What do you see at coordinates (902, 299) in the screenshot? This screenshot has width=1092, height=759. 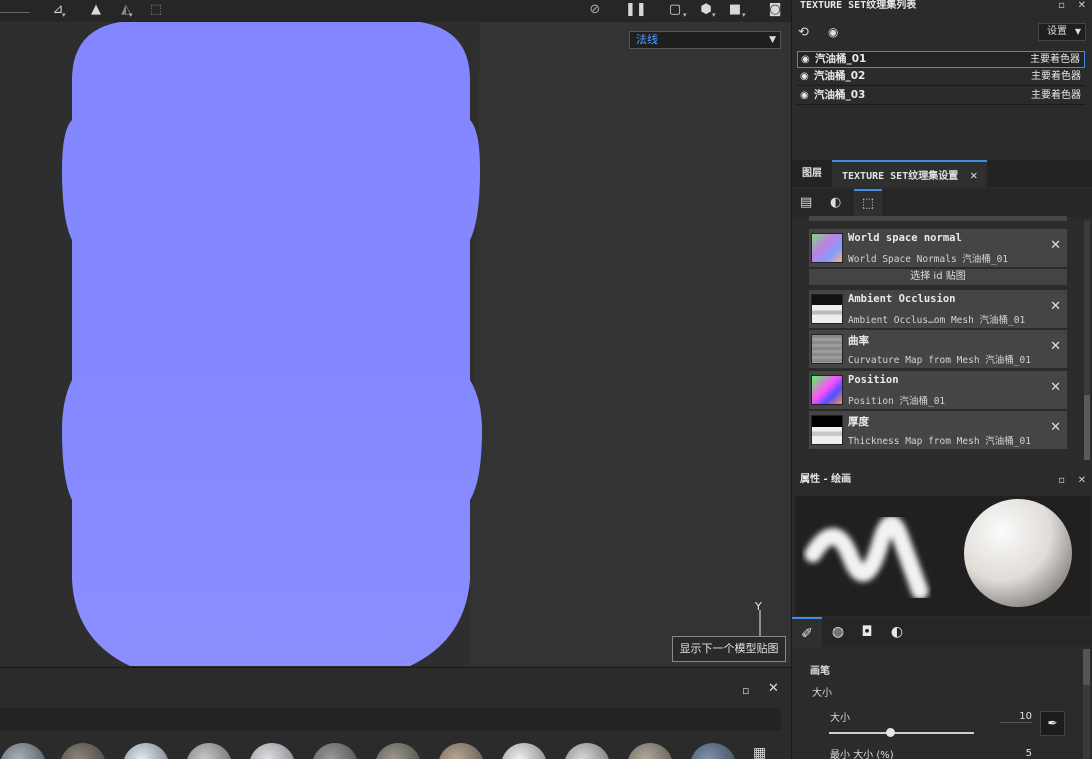 I see `map-title: Ambient Occlusion` at bounding box center [902, 299].